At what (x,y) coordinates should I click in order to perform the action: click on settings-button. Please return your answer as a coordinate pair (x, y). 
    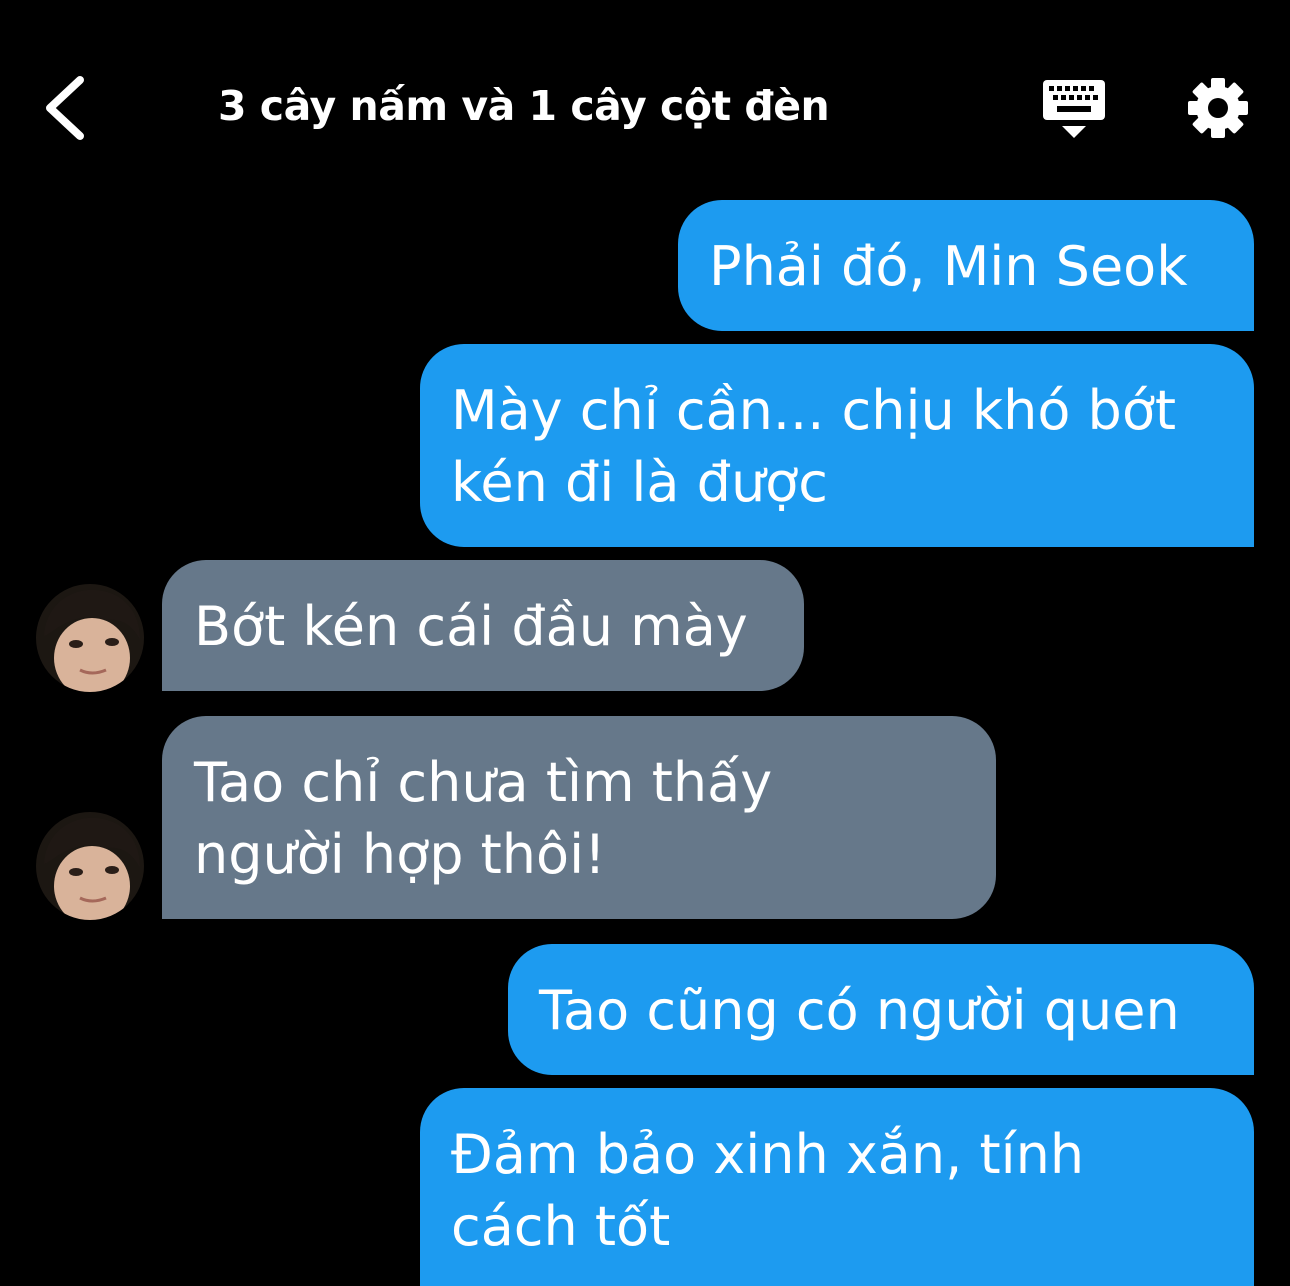
    Looking at the image, I should click on (1218, 108).